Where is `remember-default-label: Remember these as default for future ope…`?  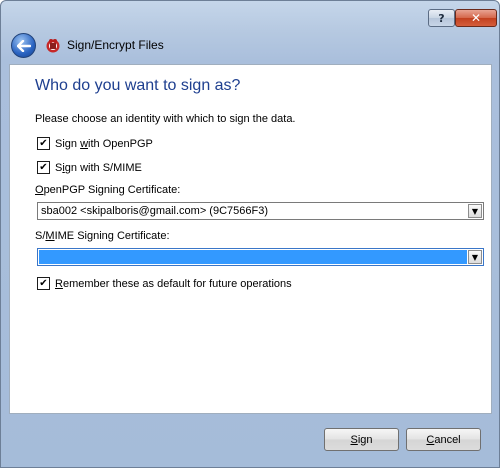
remember-default-label: Remember these as default for future ope… is located at coordinates (173, 283).